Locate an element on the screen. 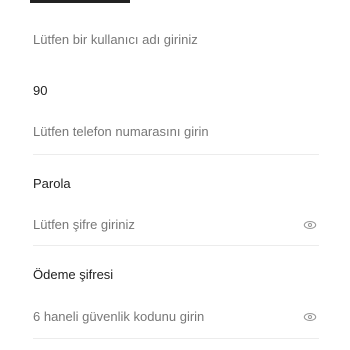 The height and width of the screenshot is (350, 350). password-label: Parola is located at coordinates (52, 183).